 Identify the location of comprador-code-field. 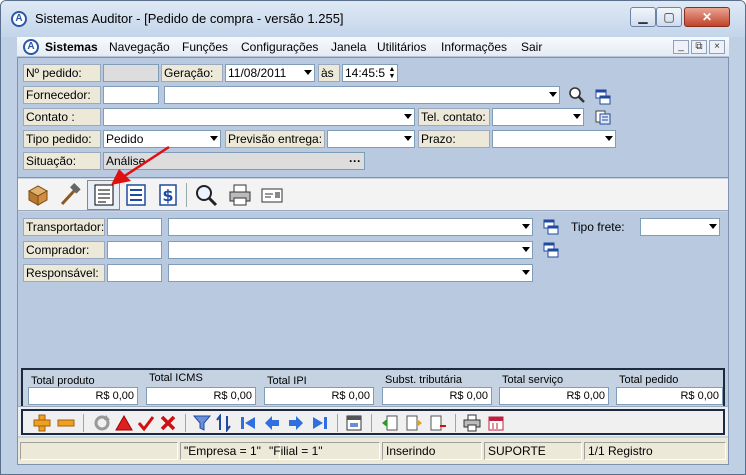
(134, 250).